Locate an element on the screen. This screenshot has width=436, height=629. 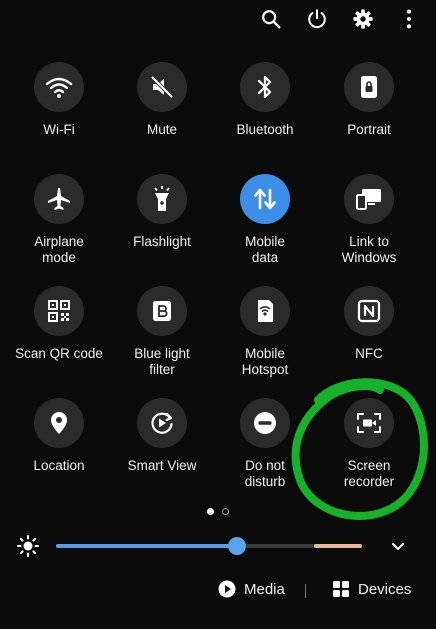
tile-location-button is located at coordinates (59, 423).